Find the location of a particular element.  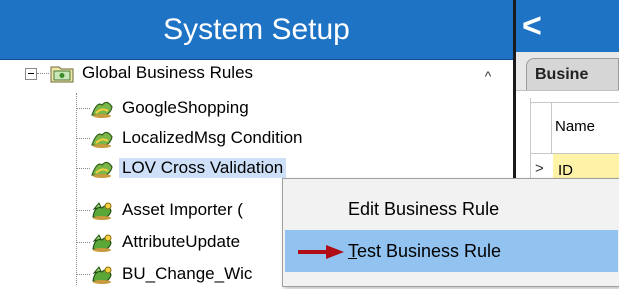

tree-item-asset-importer: Asset Importer ( is located at coordinates (168, 210).